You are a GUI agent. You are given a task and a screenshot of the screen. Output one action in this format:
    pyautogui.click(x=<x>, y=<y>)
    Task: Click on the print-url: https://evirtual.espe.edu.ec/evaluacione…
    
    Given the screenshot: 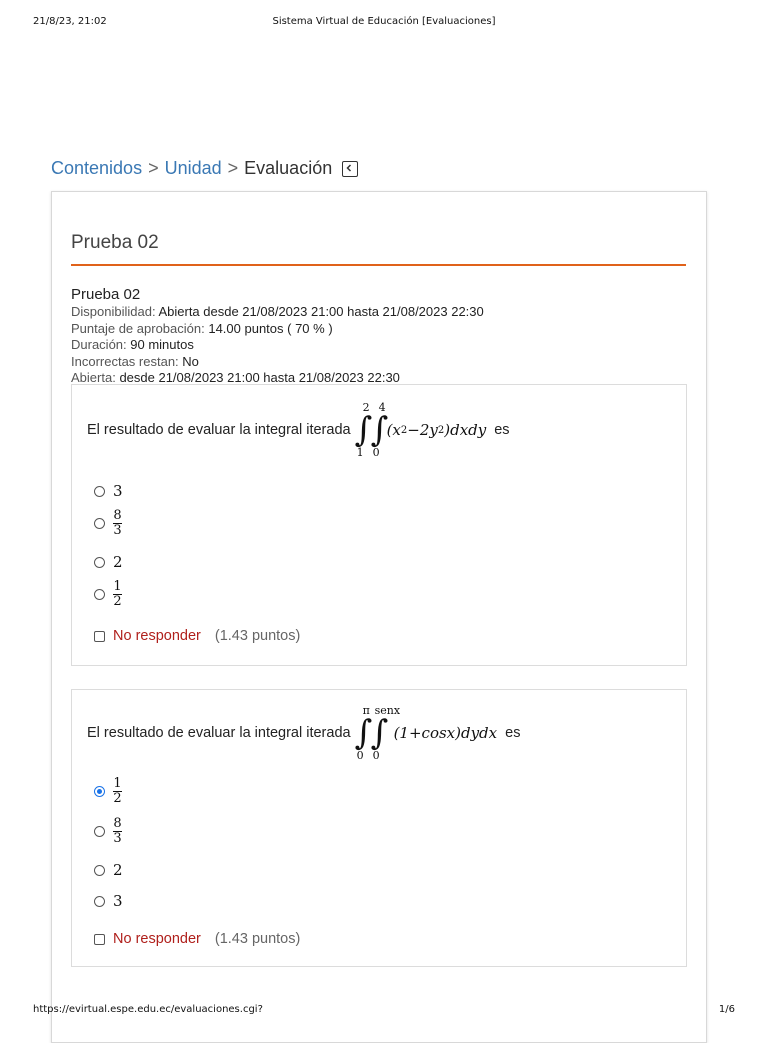 What is the action you would take?
    pyautogui.click(x=148, y=1009)
    